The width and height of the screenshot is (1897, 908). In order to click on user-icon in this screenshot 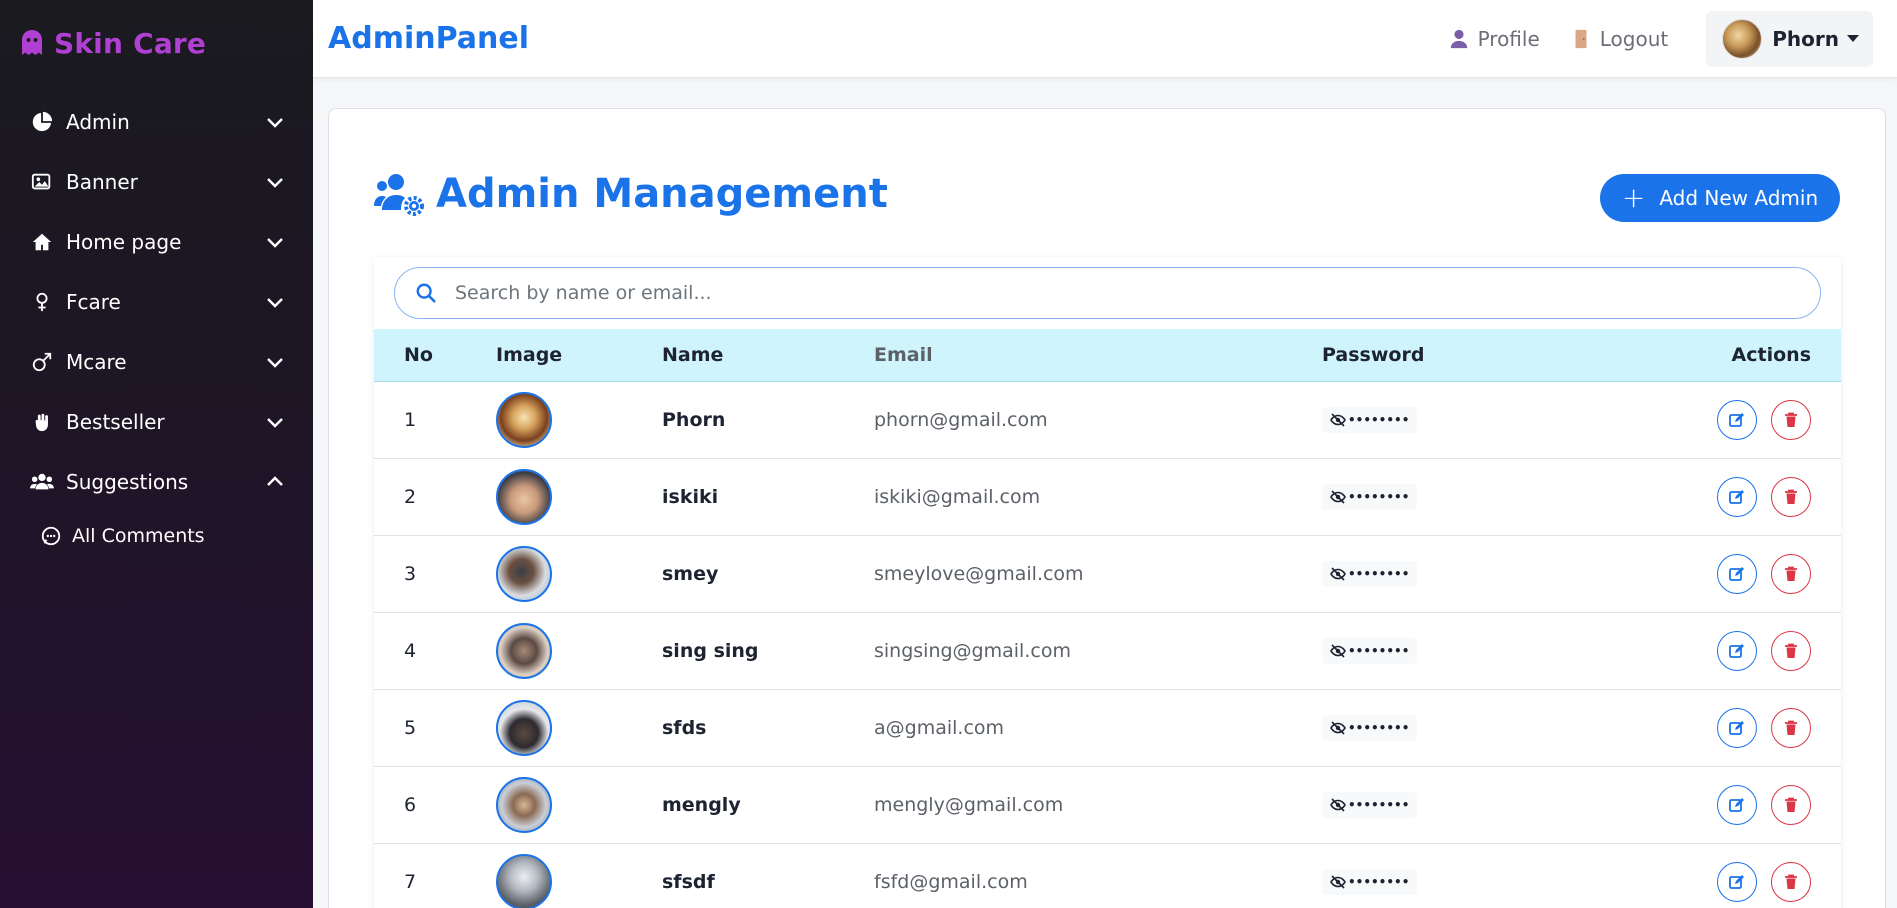, I will do `click(1458, 38)`.